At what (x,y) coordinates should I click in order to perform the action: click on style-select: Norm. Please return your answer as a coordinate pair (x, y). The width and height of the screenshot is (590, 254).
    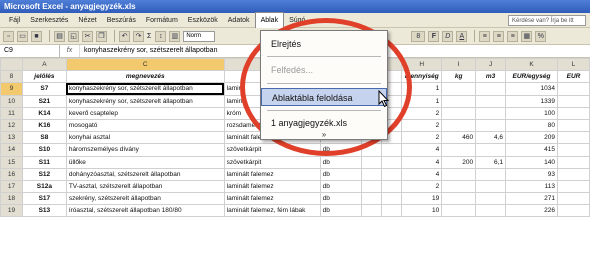
    Looking at the image, I should click on (199, 36).